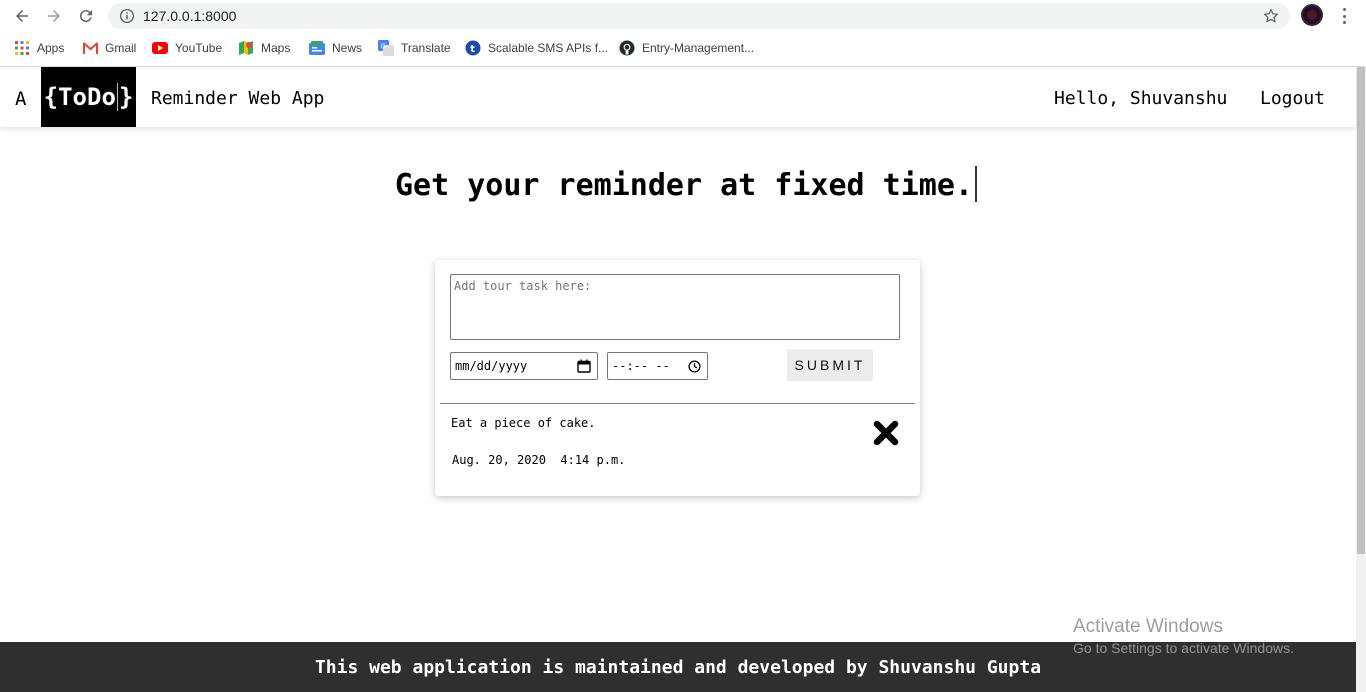 Image resolution: width=1366 pixels, height=692 pixels. I want to click on reload-button, so click(86, 16).